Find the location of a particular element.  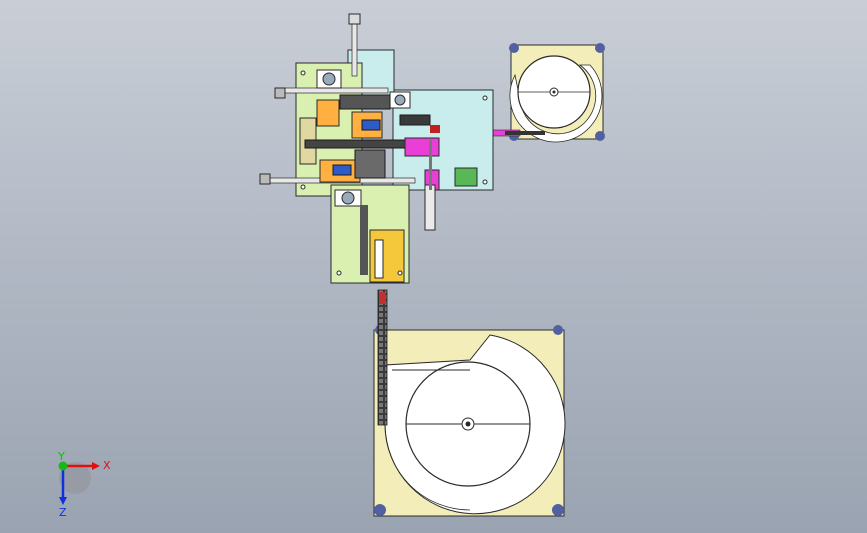

z-axis-arrowhead is located at coordinates (63, 501).